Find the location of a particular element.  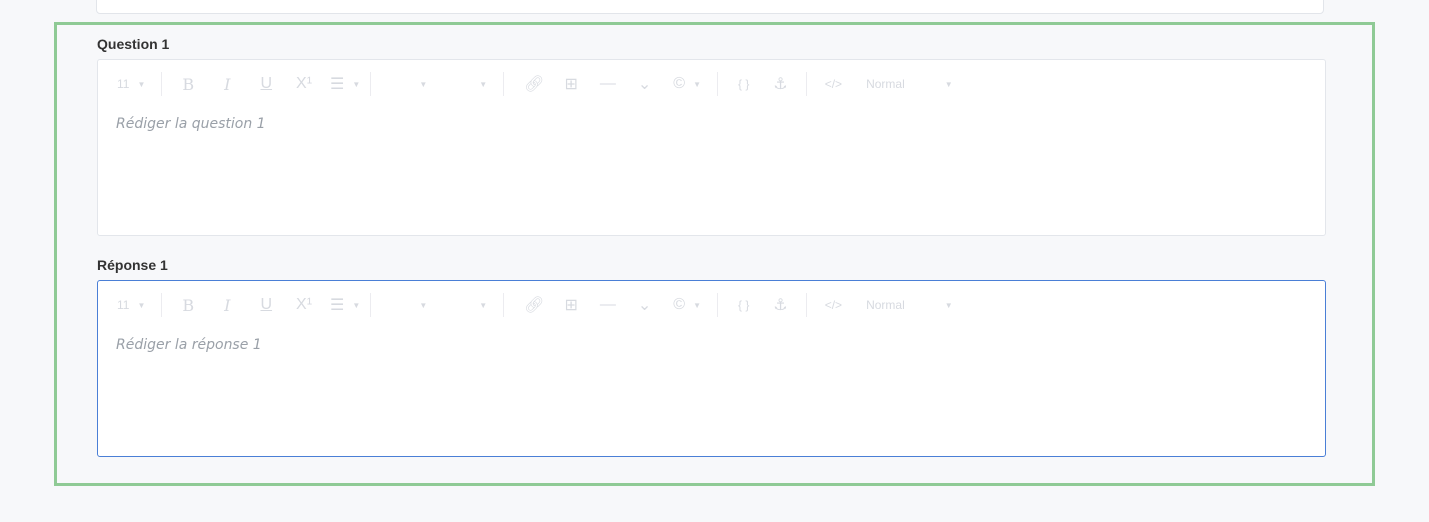

question-placeholder: Rédiger la question 1 is located at coordinates (191, 124).